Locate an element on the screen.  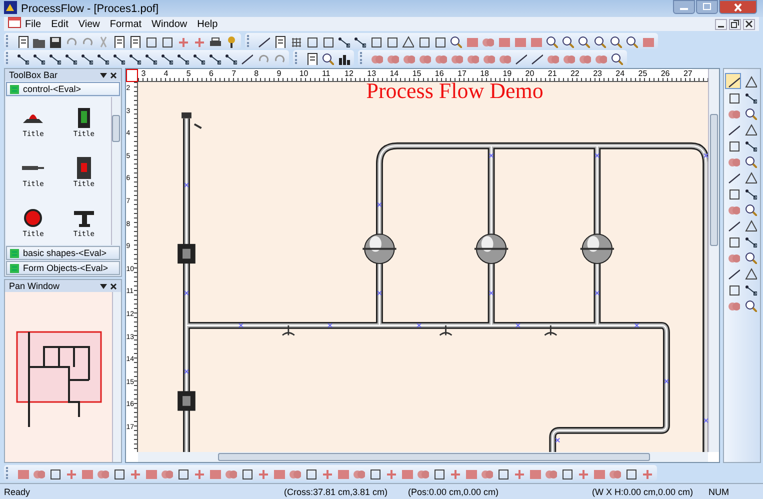
status-text: (Cross:37.81 cm,3.81 cm) is located at coordinates (336, 491).